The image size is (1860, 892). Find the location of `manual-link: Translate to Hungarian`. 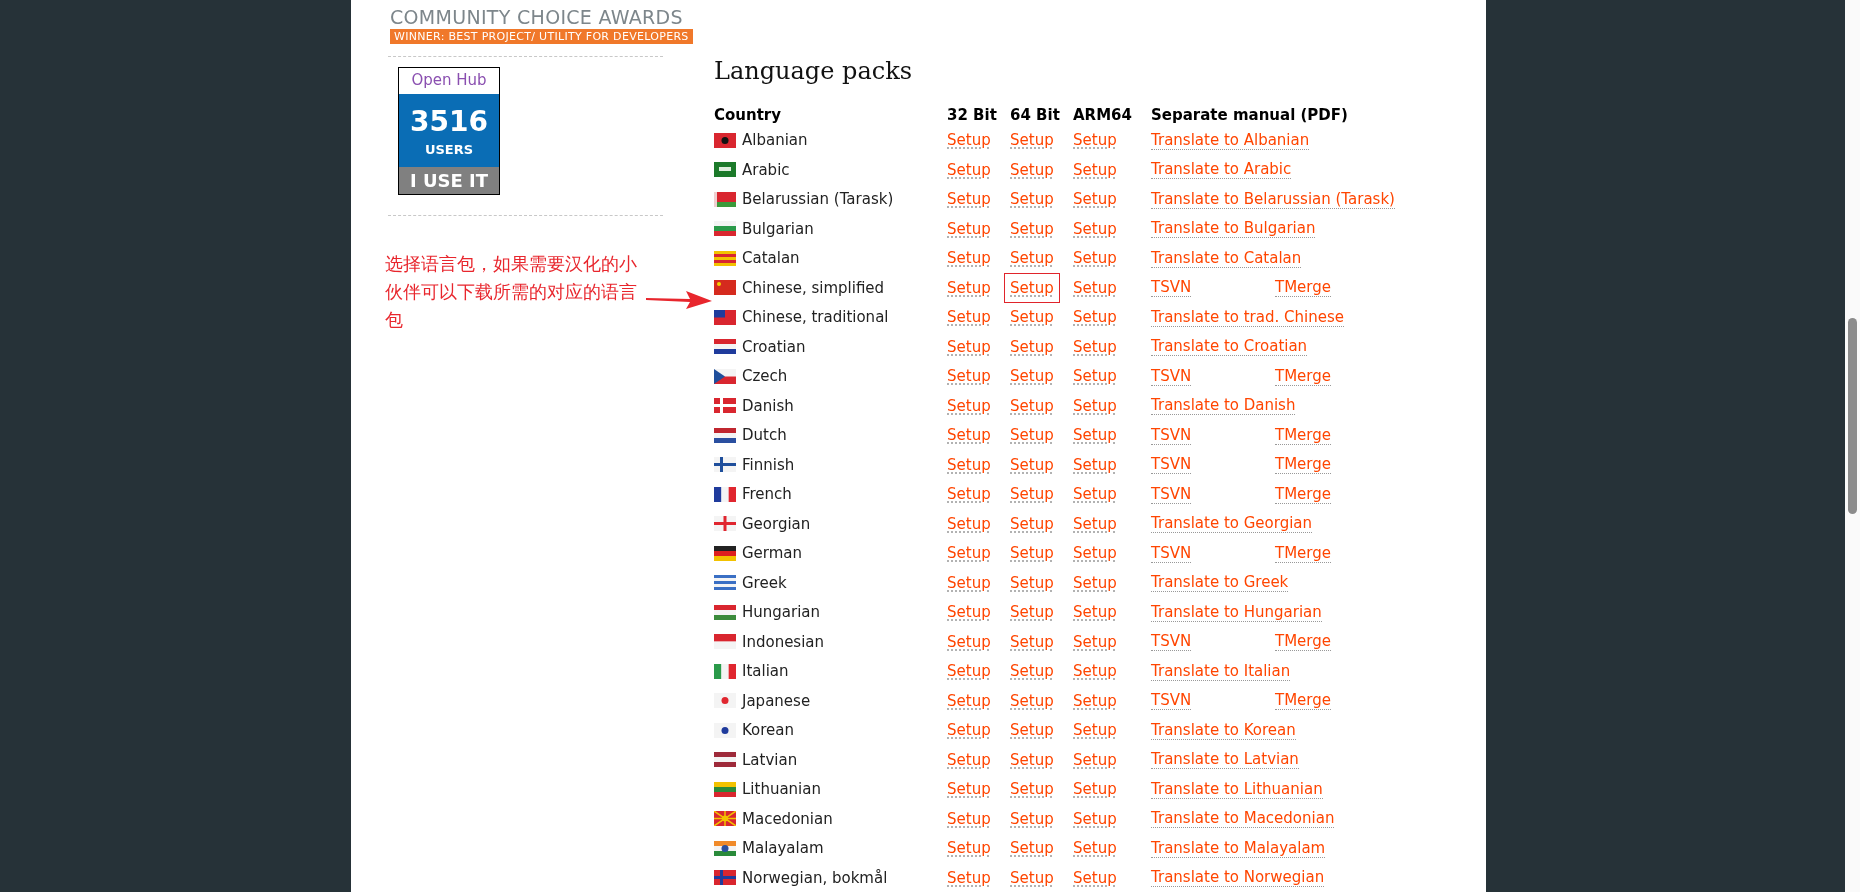

manual-link: Translate to Hungarian is located at coordinates (1236, 612).